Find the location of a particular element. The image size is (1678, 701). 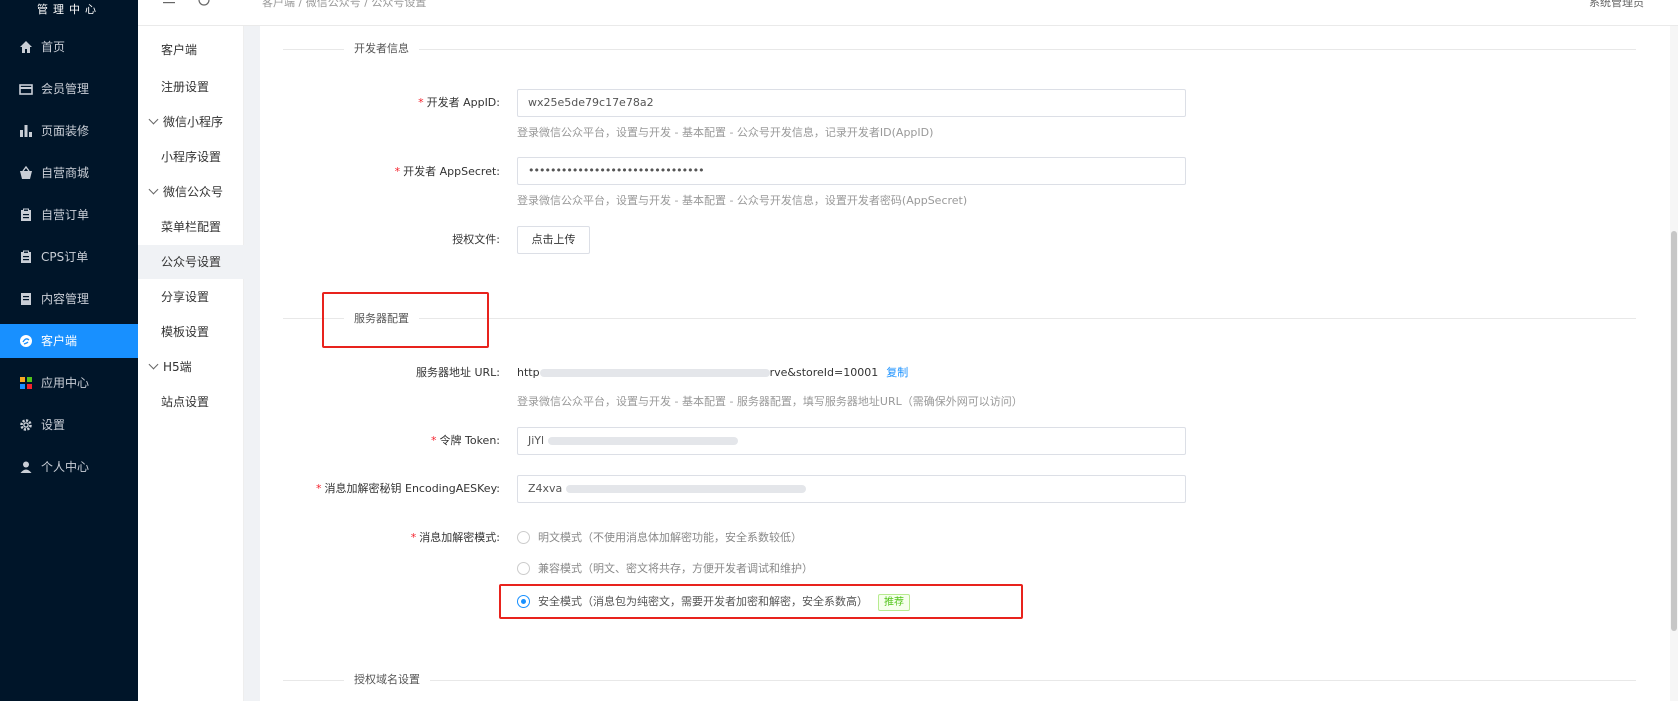

encryption-mode-label-text: 消息加解密模式: is located at coordinates (459, 537).